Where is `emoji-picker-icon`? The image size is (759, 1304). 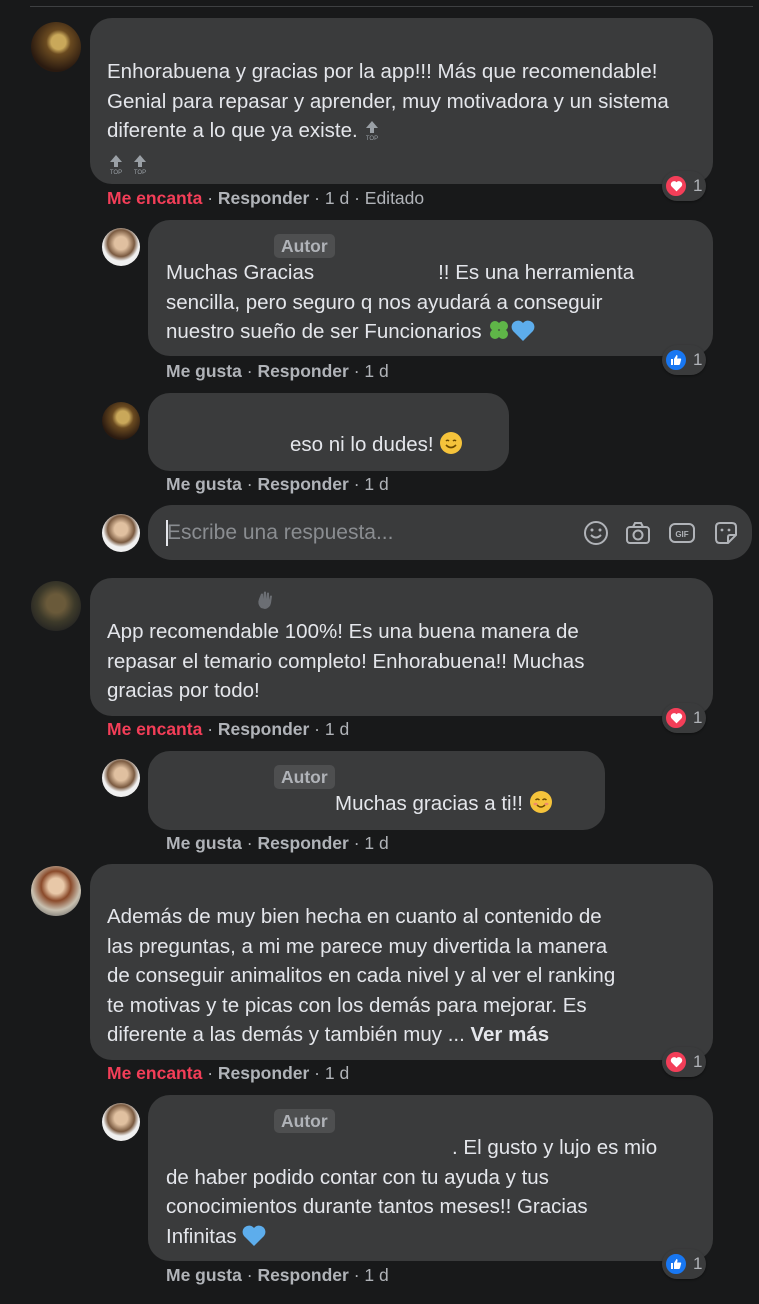
emoji-picker-icon is located at coordinates (596, 533).